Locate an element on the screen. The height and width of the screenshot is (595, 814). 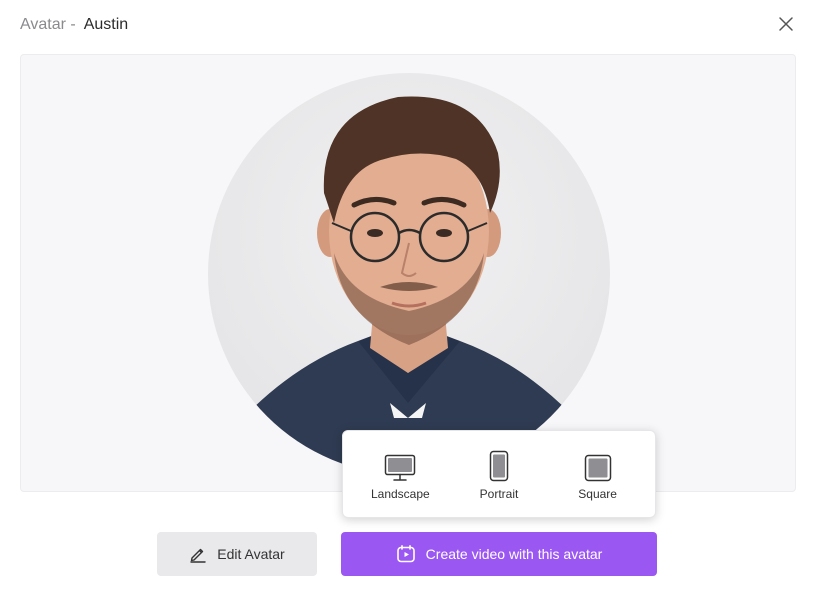
aspect-option-landscape: Landscape is located at coordinates (400, 474).